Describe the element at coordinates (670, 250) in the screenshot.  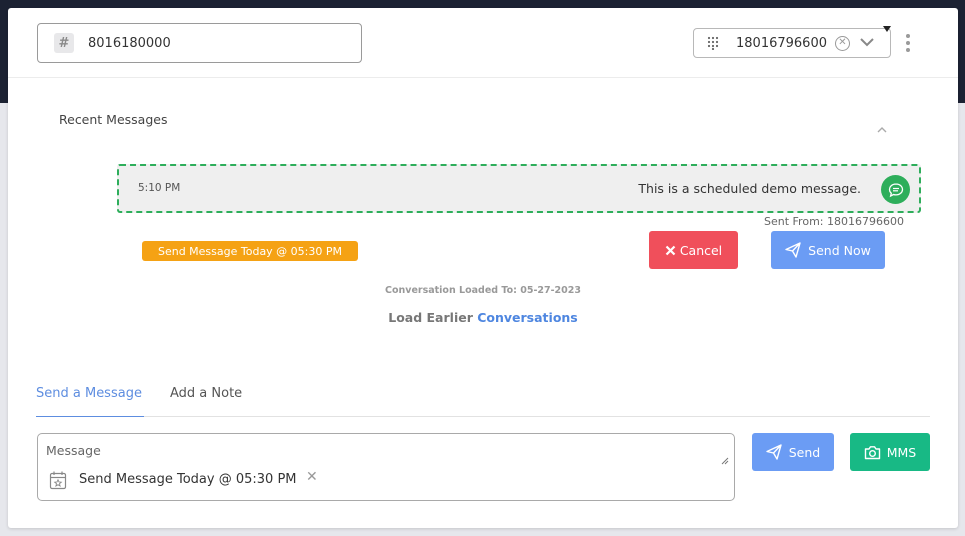
I see `close-icon` at that location.